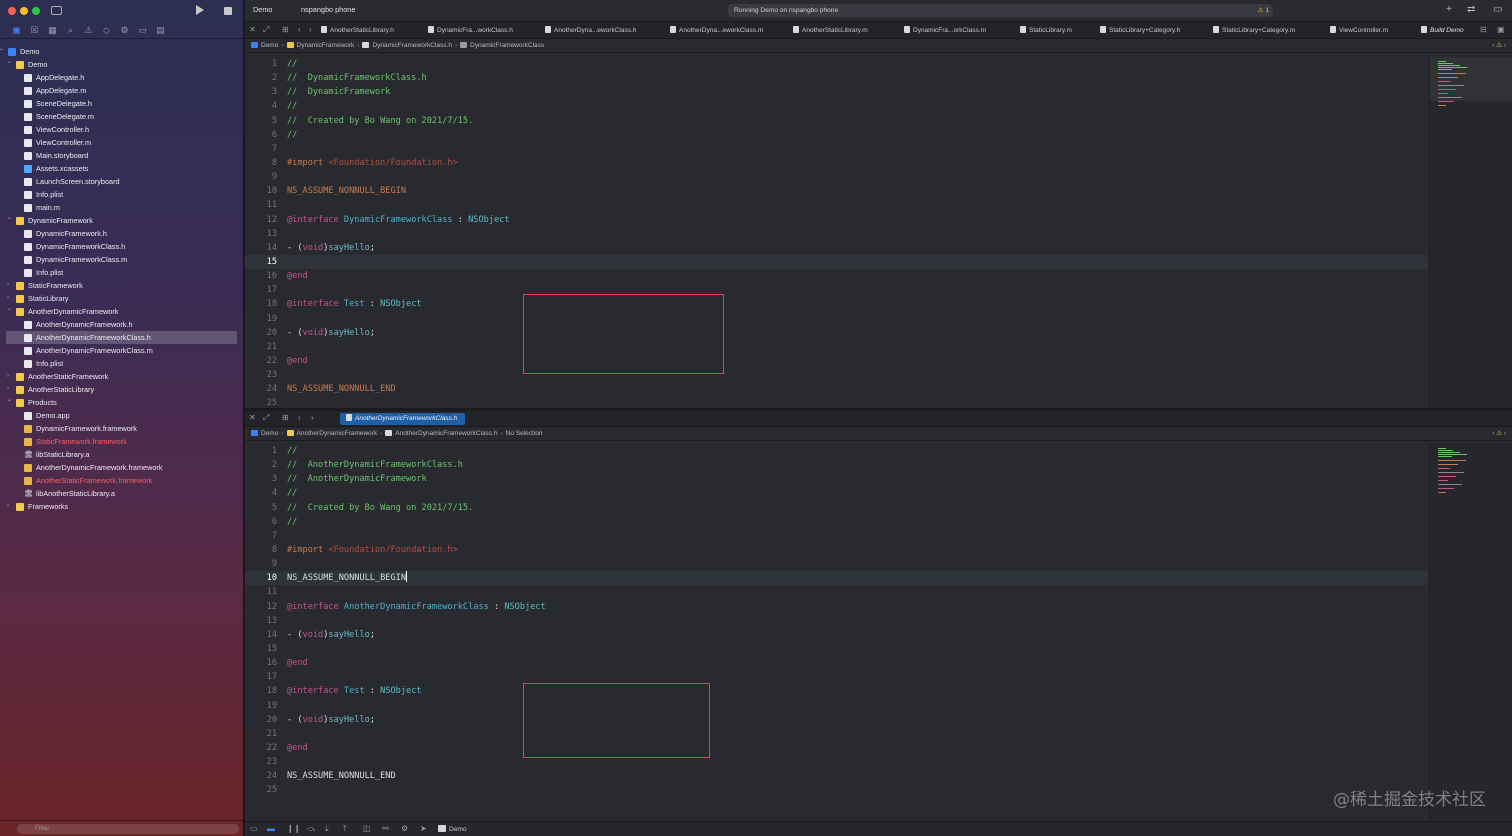  Describe the element at coordinates (1359, 30) in the screenshot. I see `editor-tab: ViewController.m` at that location.